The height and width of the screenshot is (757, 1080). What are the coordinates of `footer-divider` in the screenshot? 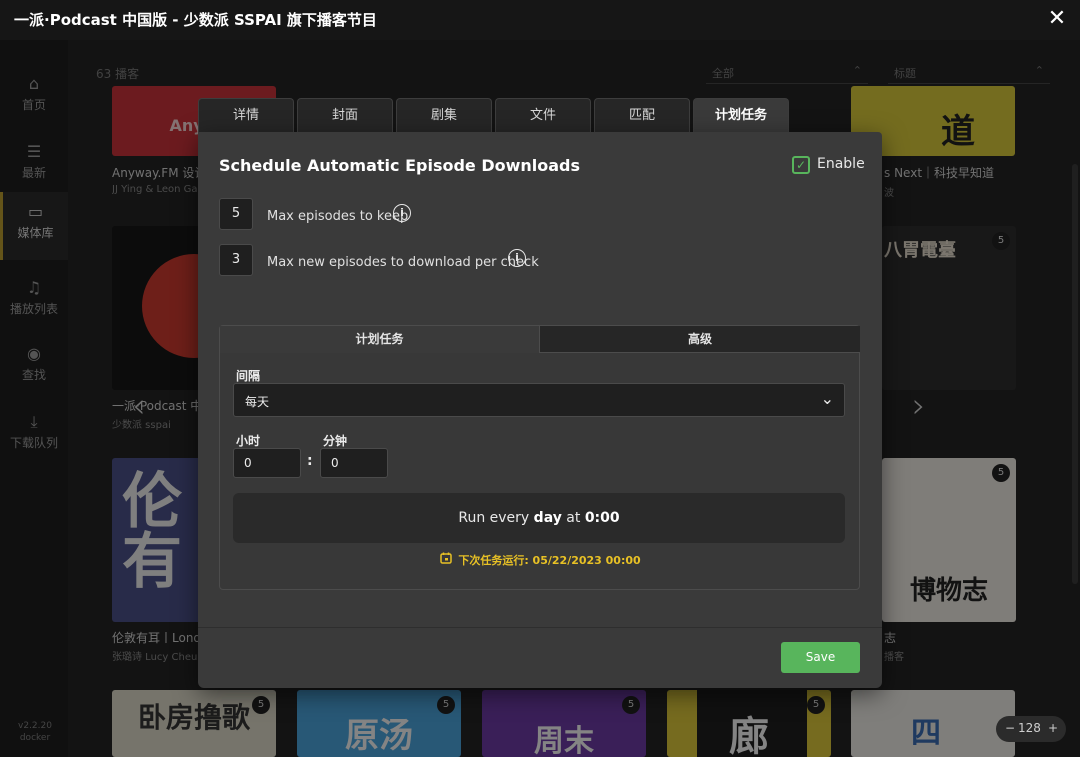 It's located at (540, 627).